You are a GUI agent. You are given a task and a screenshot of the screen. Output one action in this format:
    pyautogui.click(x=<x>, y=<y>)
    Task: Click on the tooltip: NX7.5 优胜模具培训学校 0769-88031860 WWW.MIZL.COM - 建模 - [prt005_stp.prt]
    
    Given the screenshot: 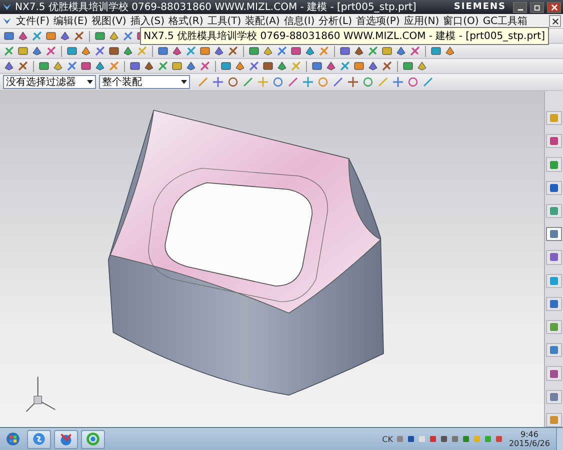 What is the action you would take?
    pyautogui.click(x=344, y=36)
    